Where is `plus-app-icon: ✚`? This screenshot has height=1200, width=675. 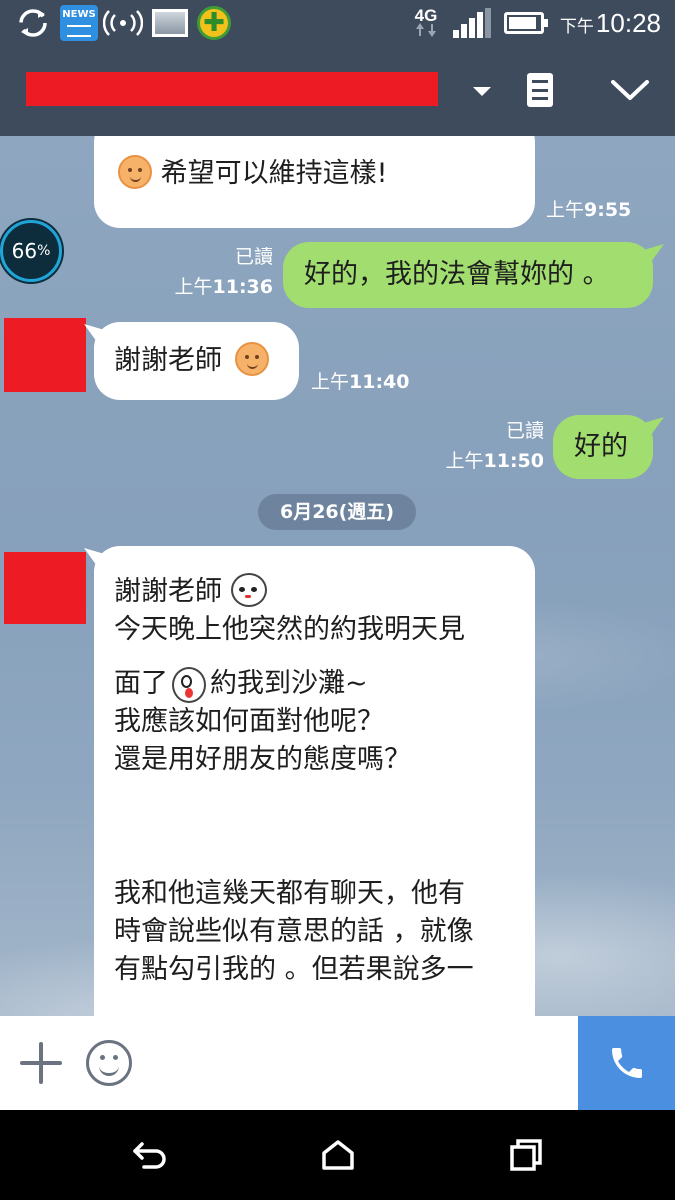 plus-app-icon: ✚ is located at coordinates (214, 23).